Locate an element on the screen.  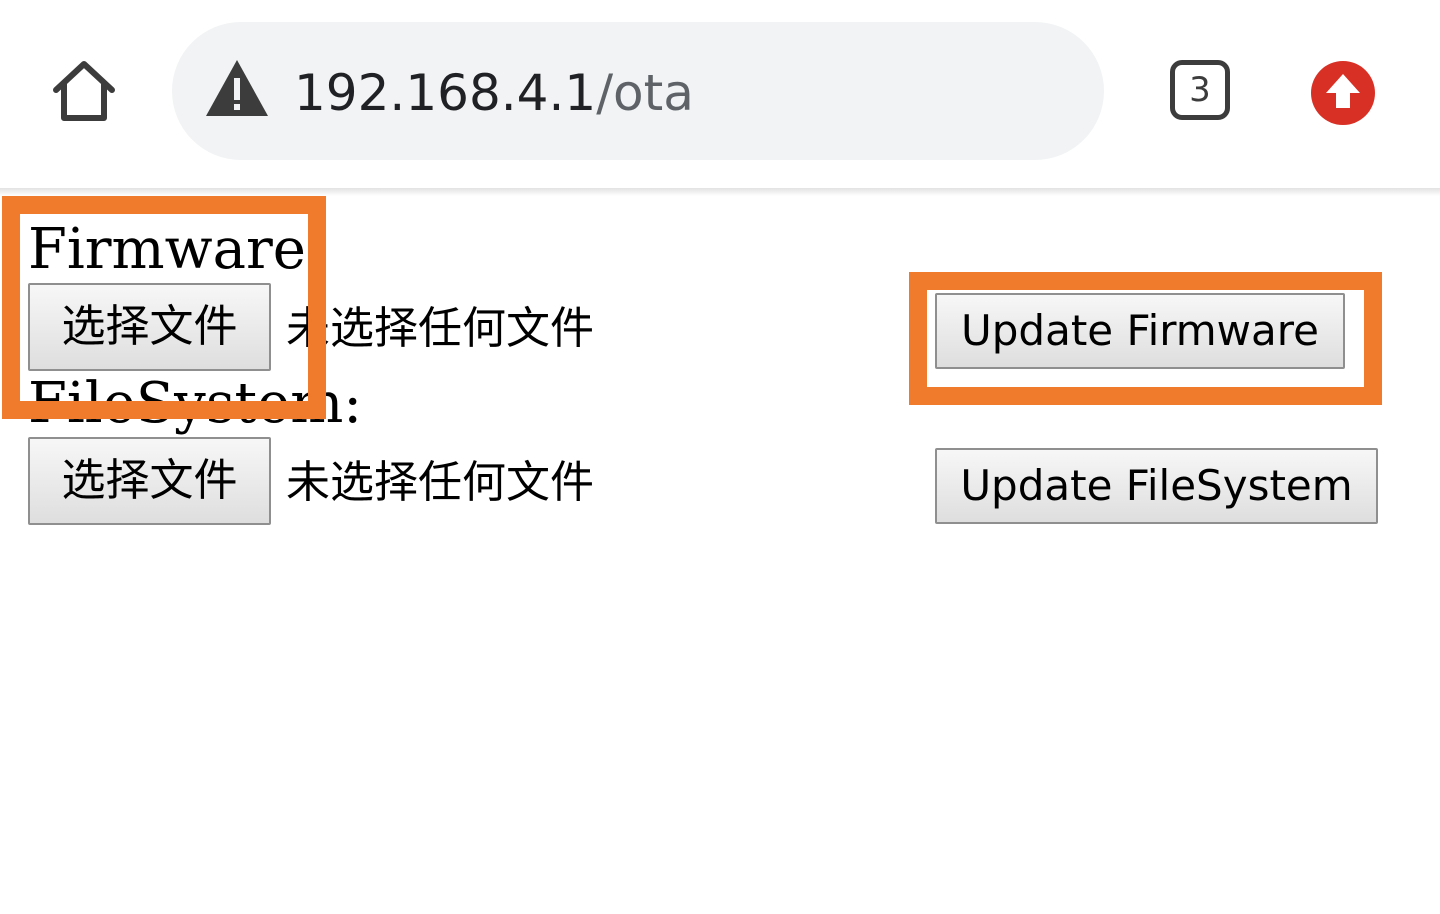
url-text: 192.168.4.1/ota is located at coordinates (494, 93).